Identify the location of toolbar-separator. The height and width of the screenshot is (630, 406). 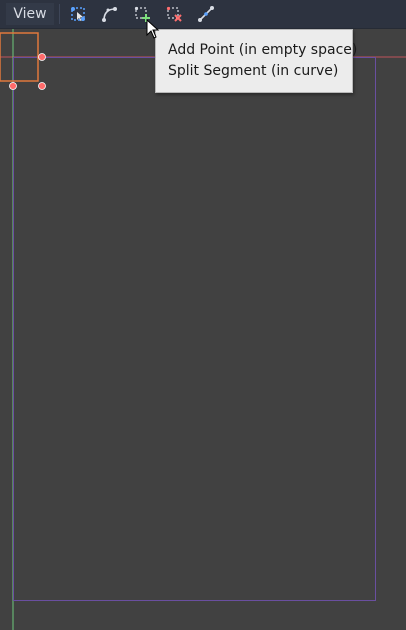
(59, 14).